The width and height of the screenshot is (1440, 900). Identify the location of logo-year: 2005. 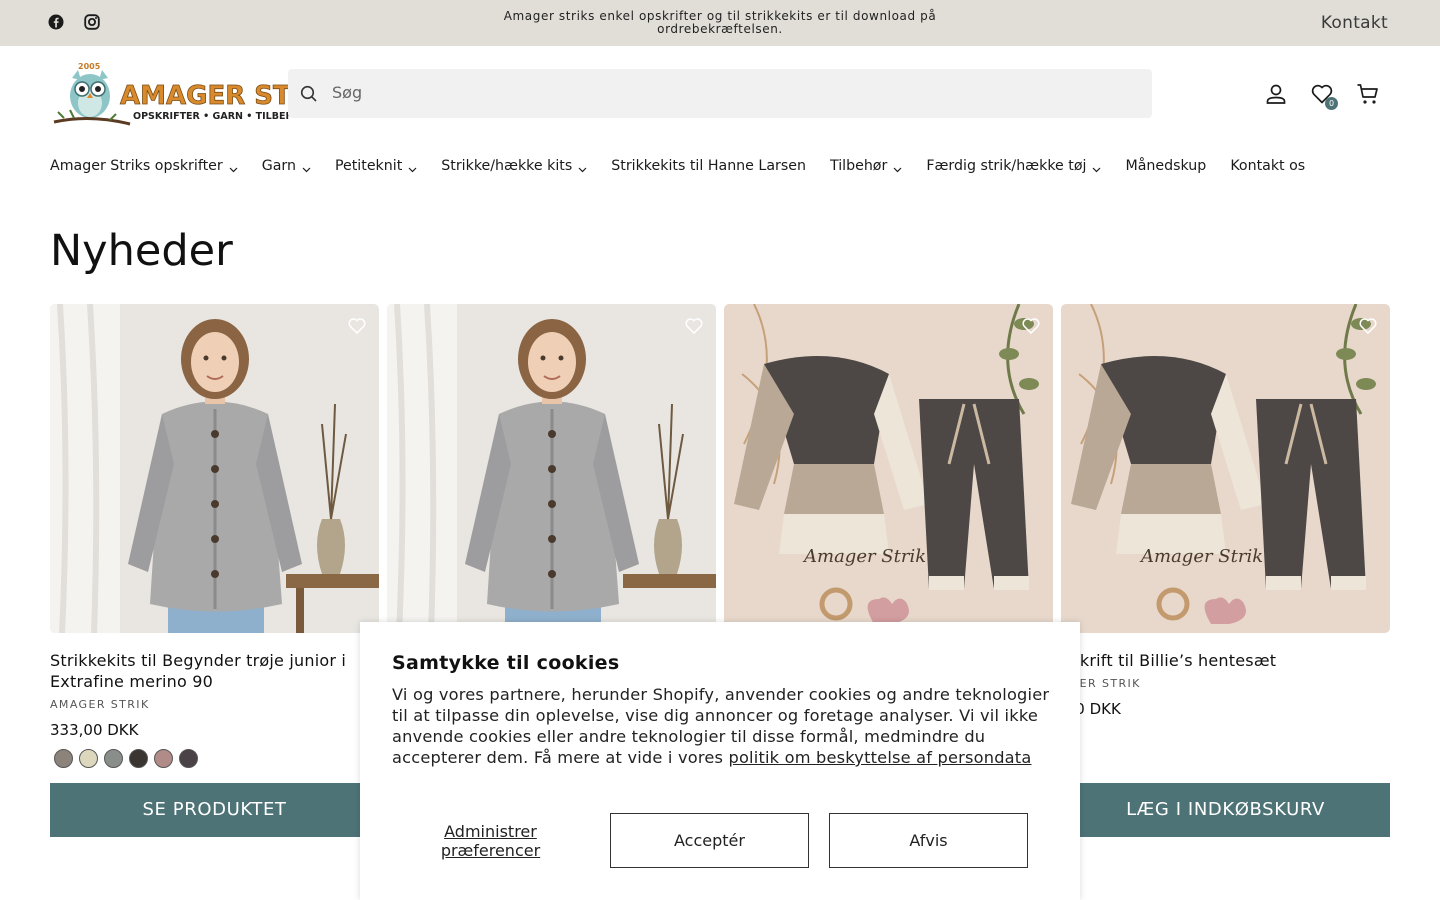
(89, 66).